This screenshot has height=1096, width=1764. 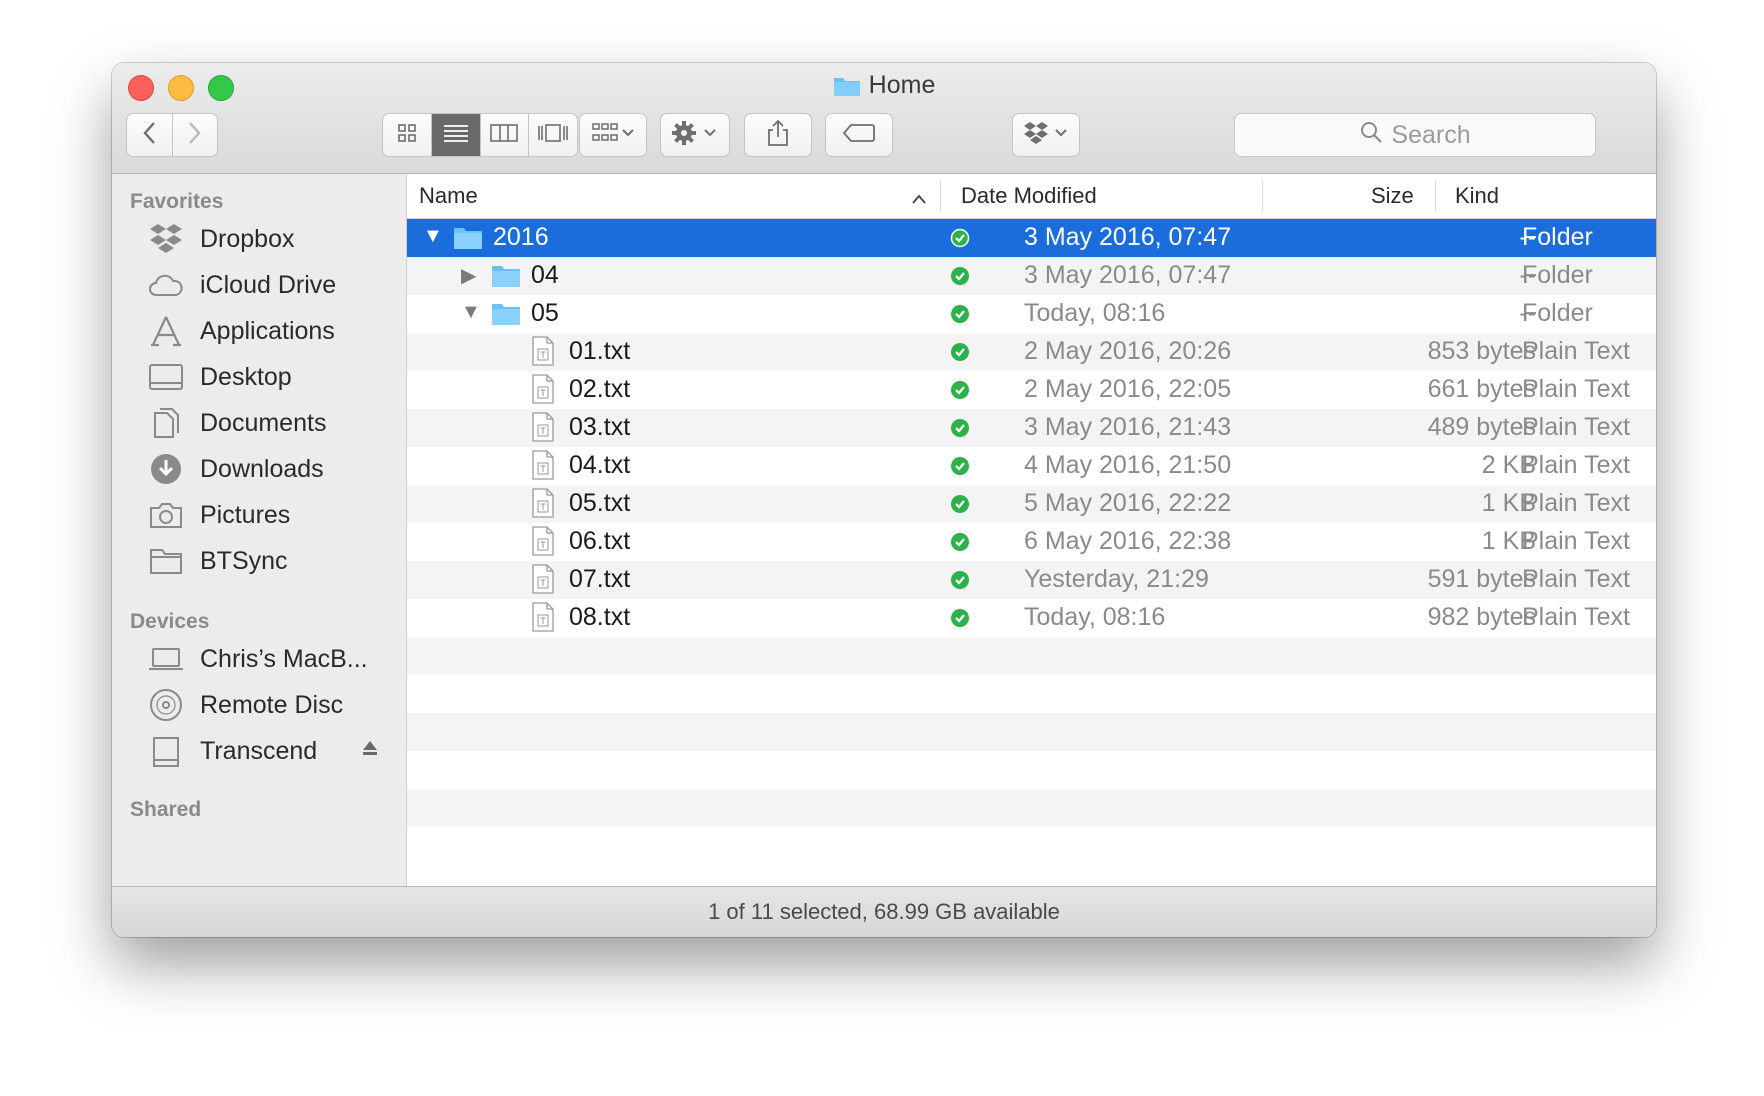 I want to click on file-size: 982 bytes, so click(x=1481, y=617).